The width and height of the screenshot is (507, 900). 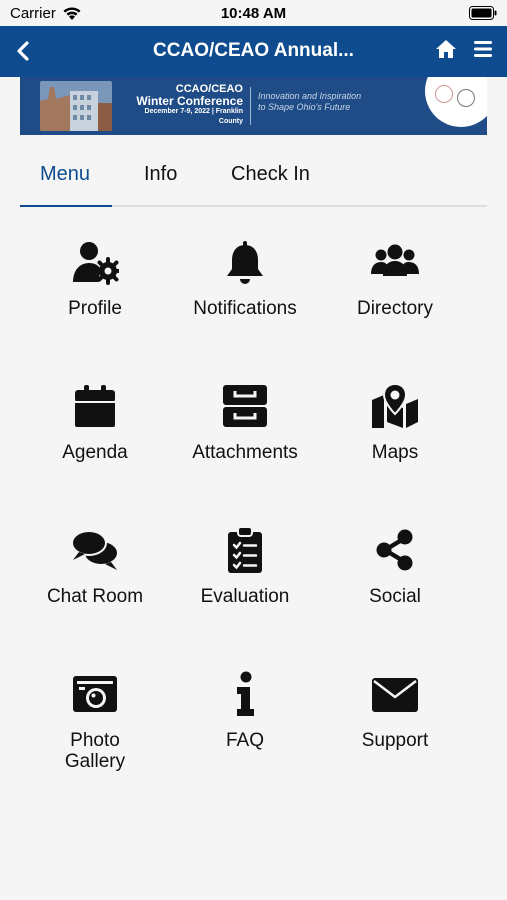 What do you see at coordinates (395, 260) in the screenshot?
I see `users-icon` at bounding box center [395, 260].